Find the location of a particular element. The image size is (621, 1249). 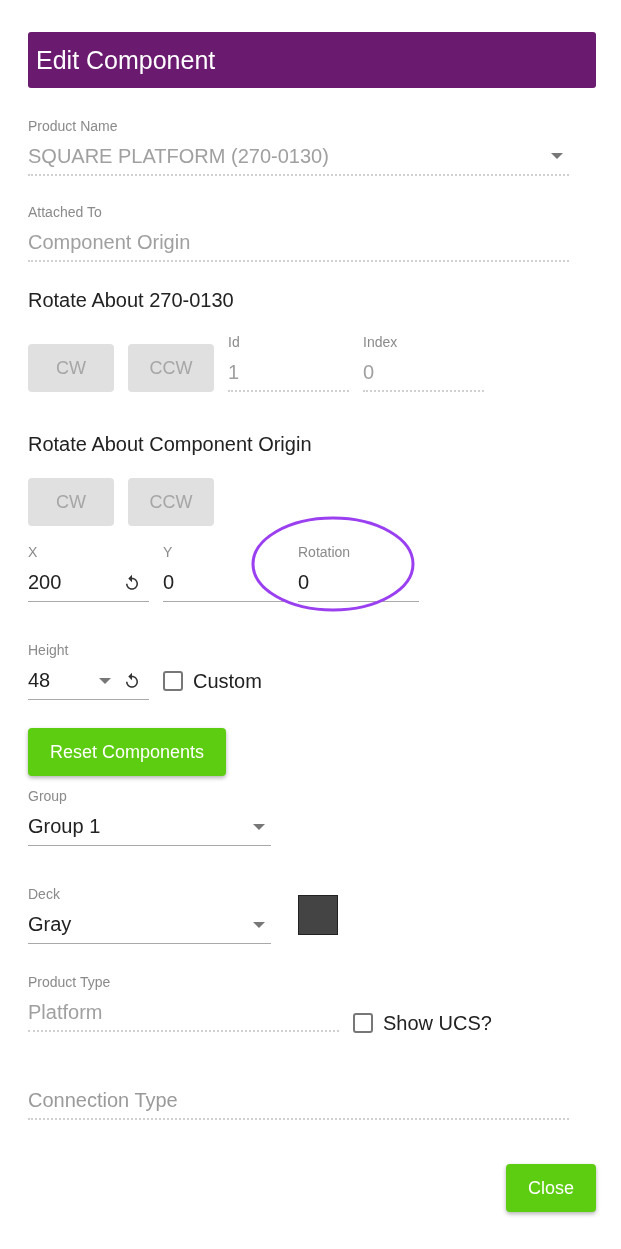

field-label: Deck is located at coordinates (44, 894).